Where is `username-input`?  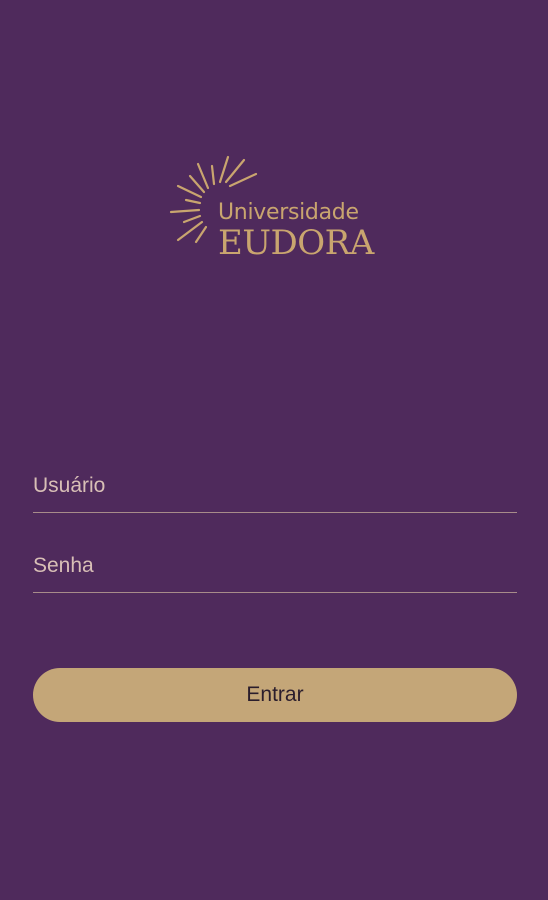 username-input is located at coordinates (275, 486).